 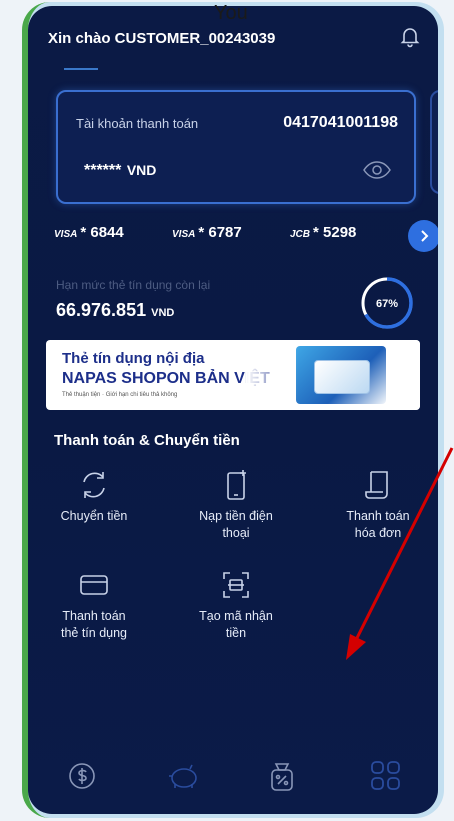 What do you see at coordinates (340, 122) in the screenshot?
I see `account-number: 0417041001198` at bounding box center [340, 122].